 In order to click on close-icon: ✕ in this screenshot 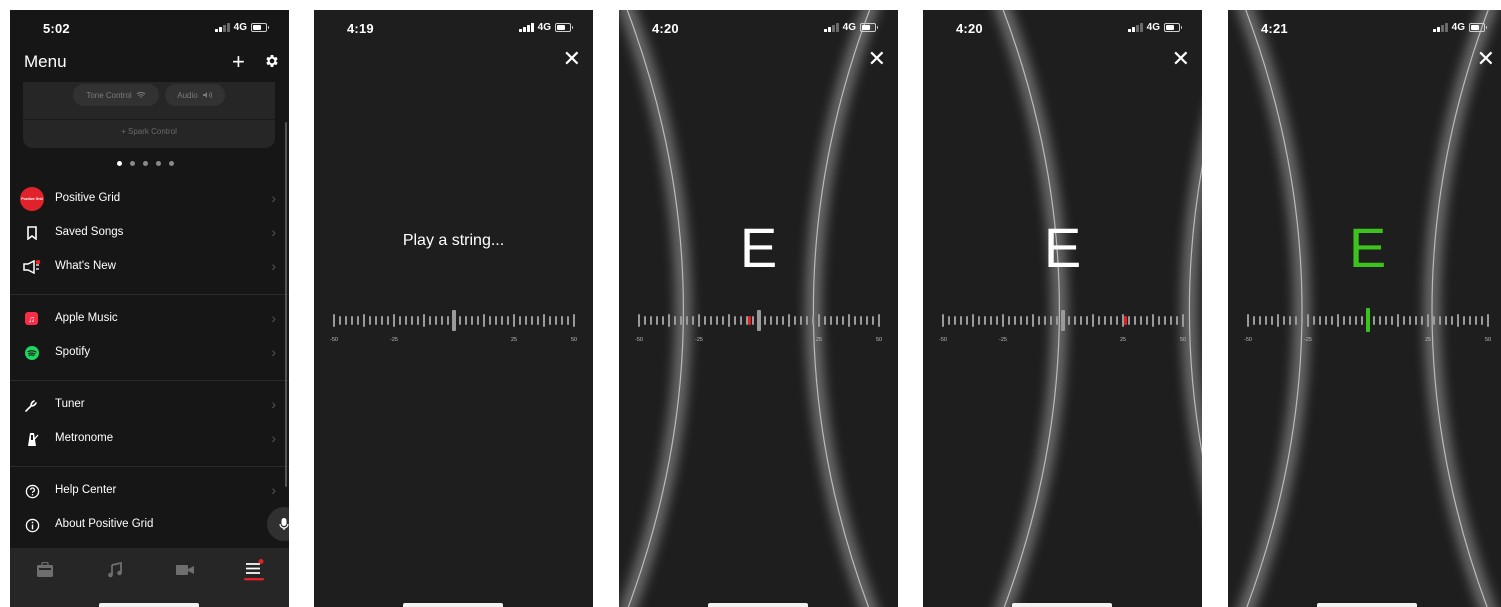, I will do `click(1180, 58)`.